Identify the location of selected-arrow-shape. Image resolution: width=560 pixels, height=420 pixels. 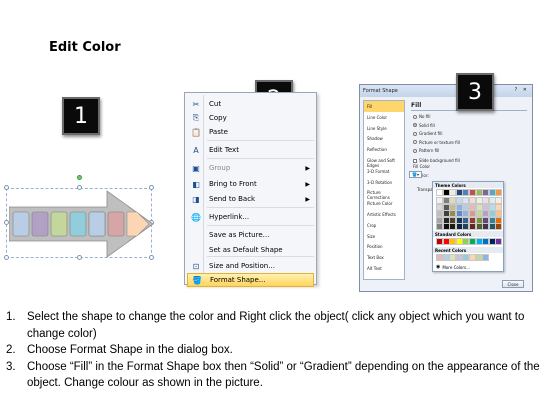
(80, 220).